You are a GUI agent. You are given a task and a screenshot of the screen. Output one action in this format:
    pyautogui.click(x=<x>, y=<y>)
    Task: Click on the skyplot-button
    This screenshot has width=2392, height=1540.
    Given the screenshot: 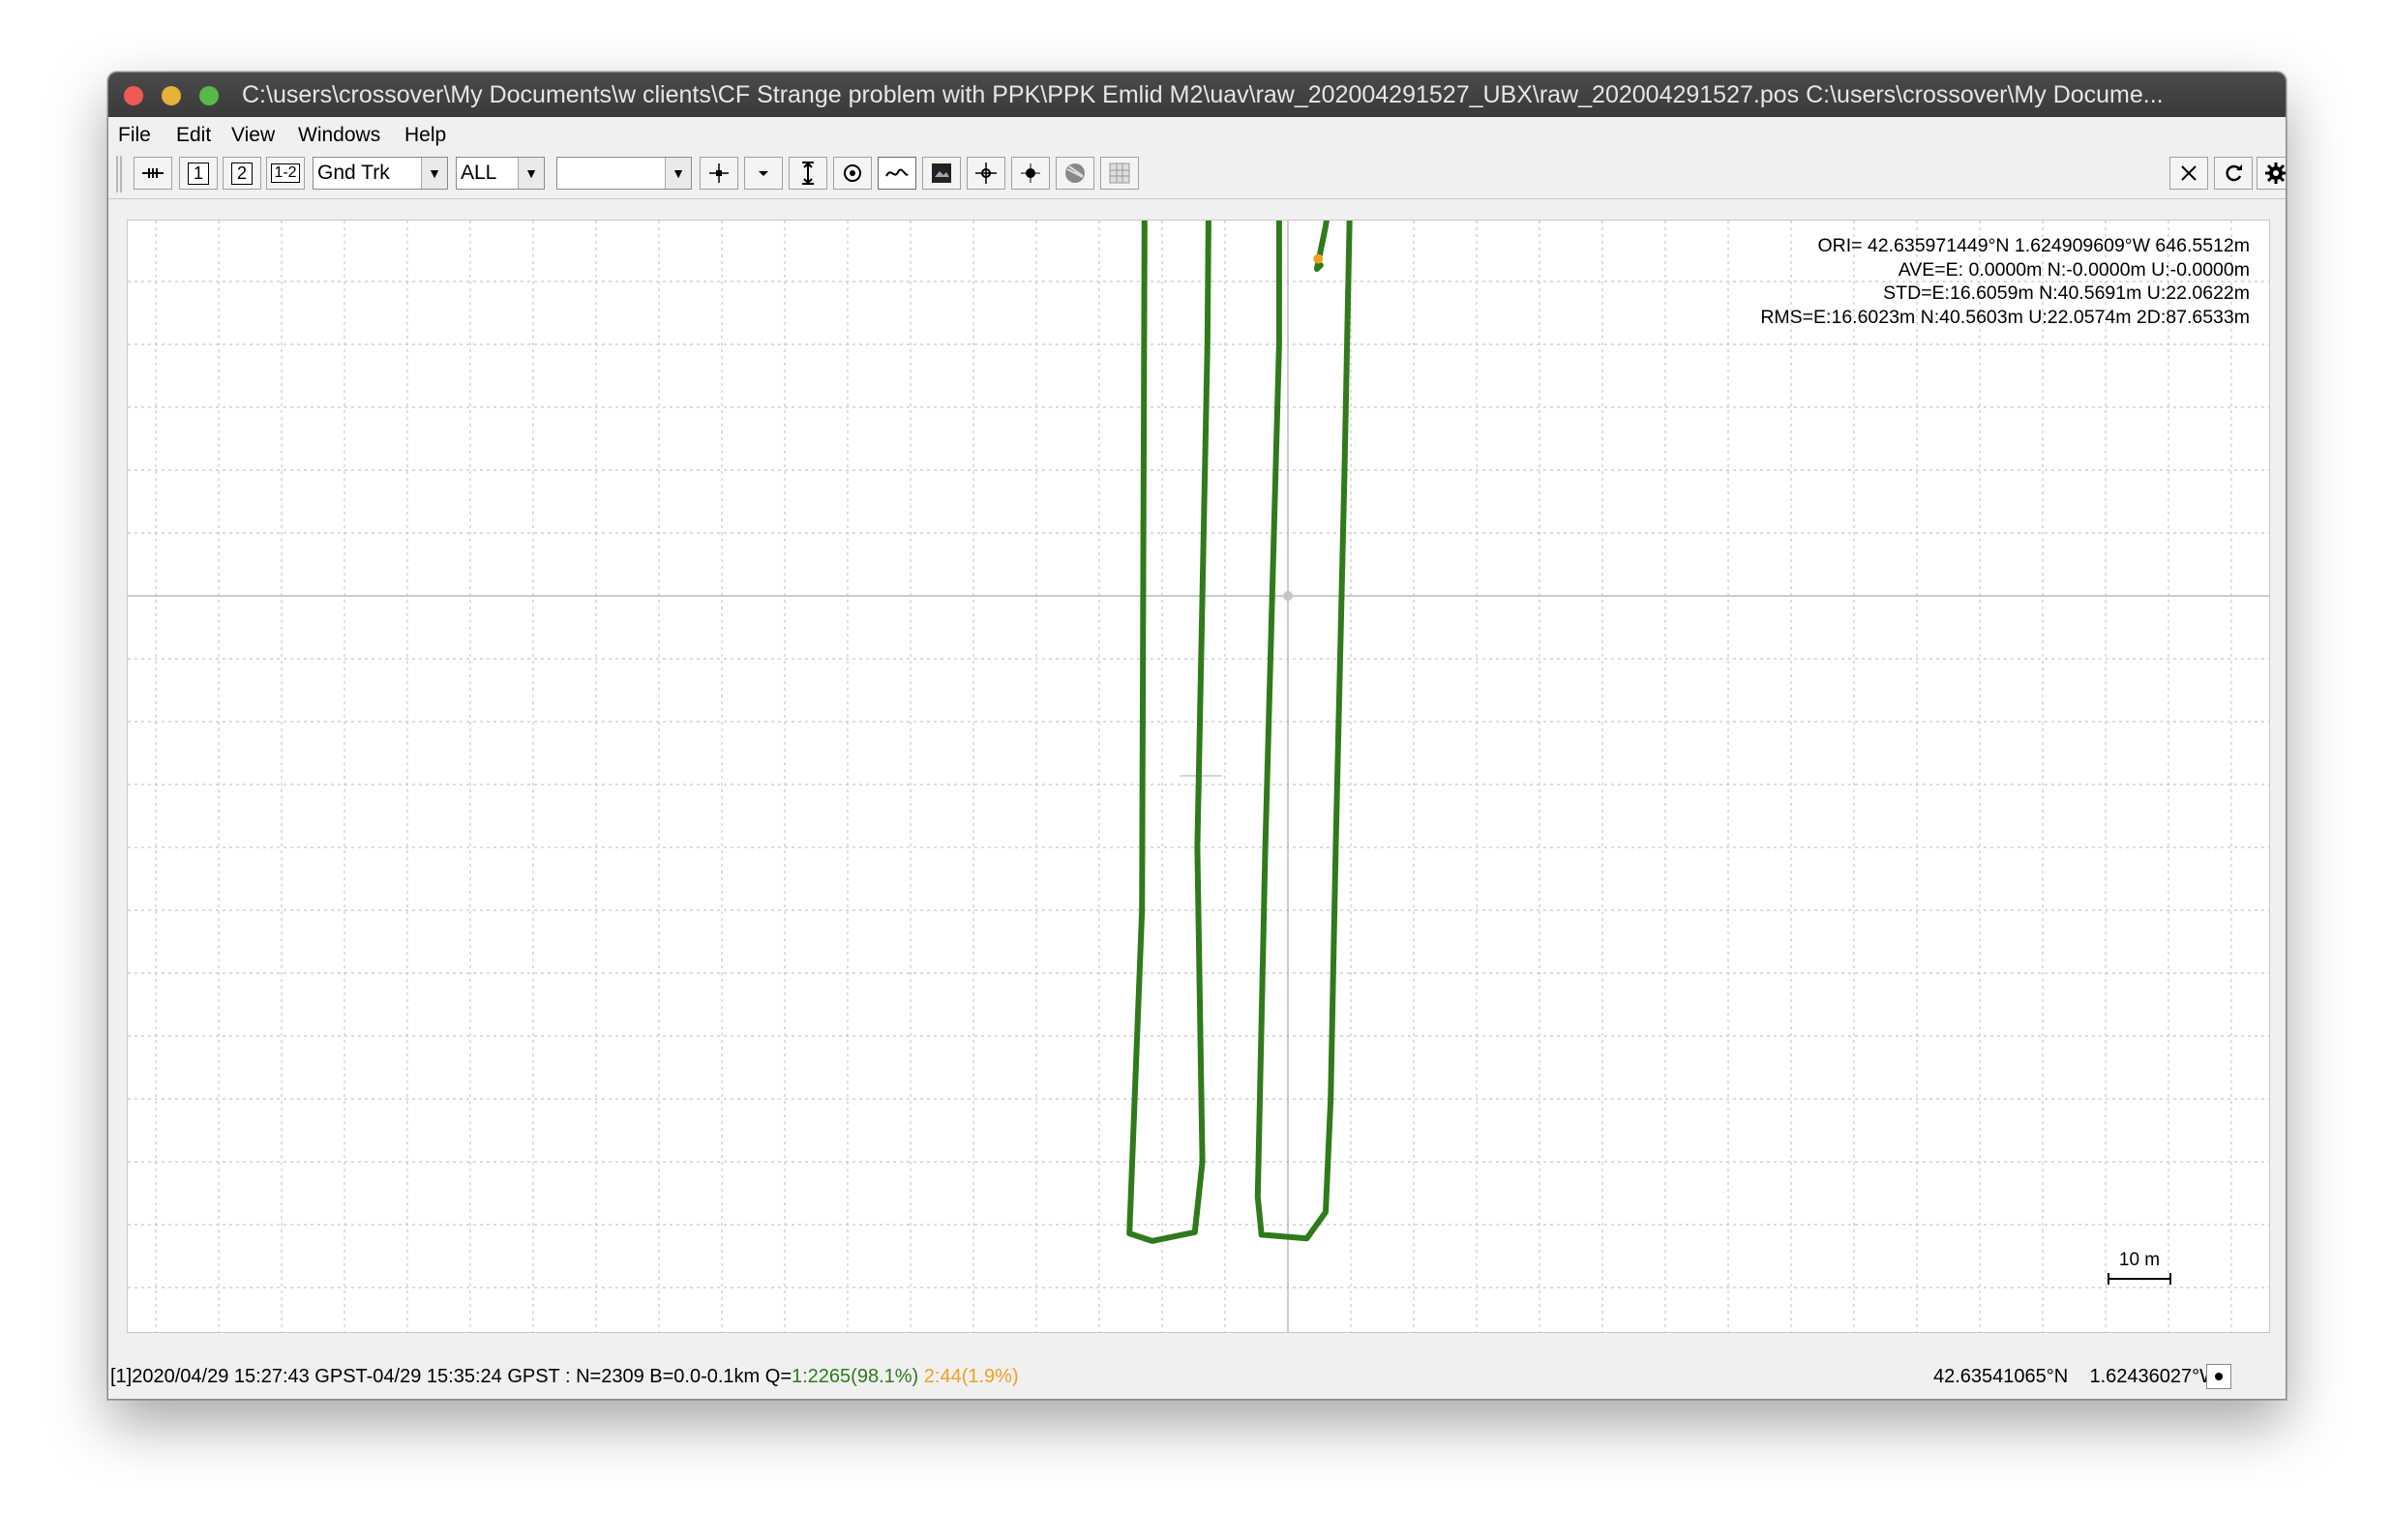 What is the action you would take?
    pyautogui.click(x=1075, y=173)
    